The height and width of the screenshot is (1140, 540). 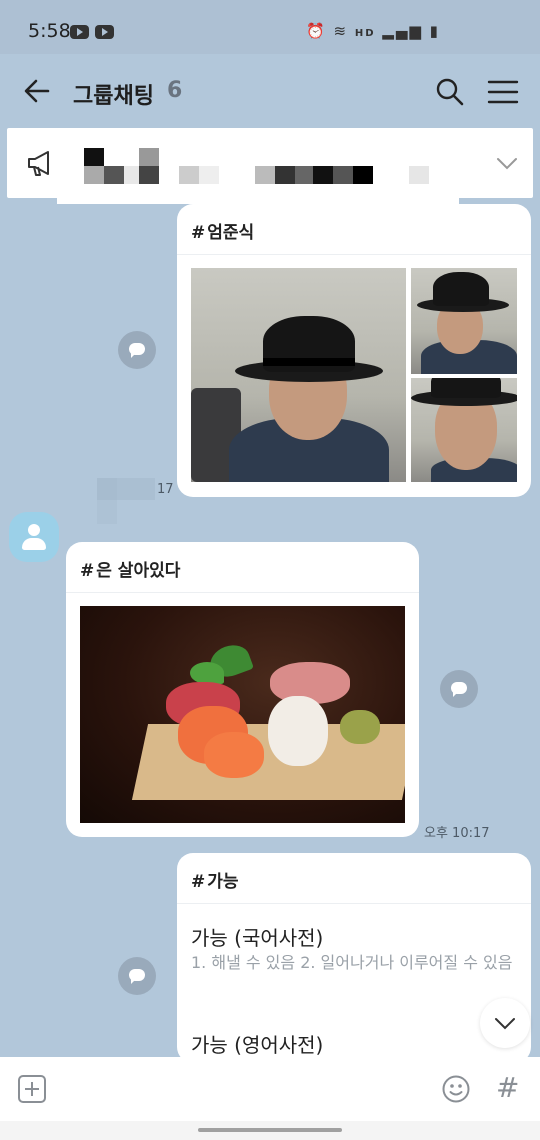 I want to click on status-bar: 5:58 ⏰ ≋ HD ▂▄▆ ▮, so click(x=270, y=27).